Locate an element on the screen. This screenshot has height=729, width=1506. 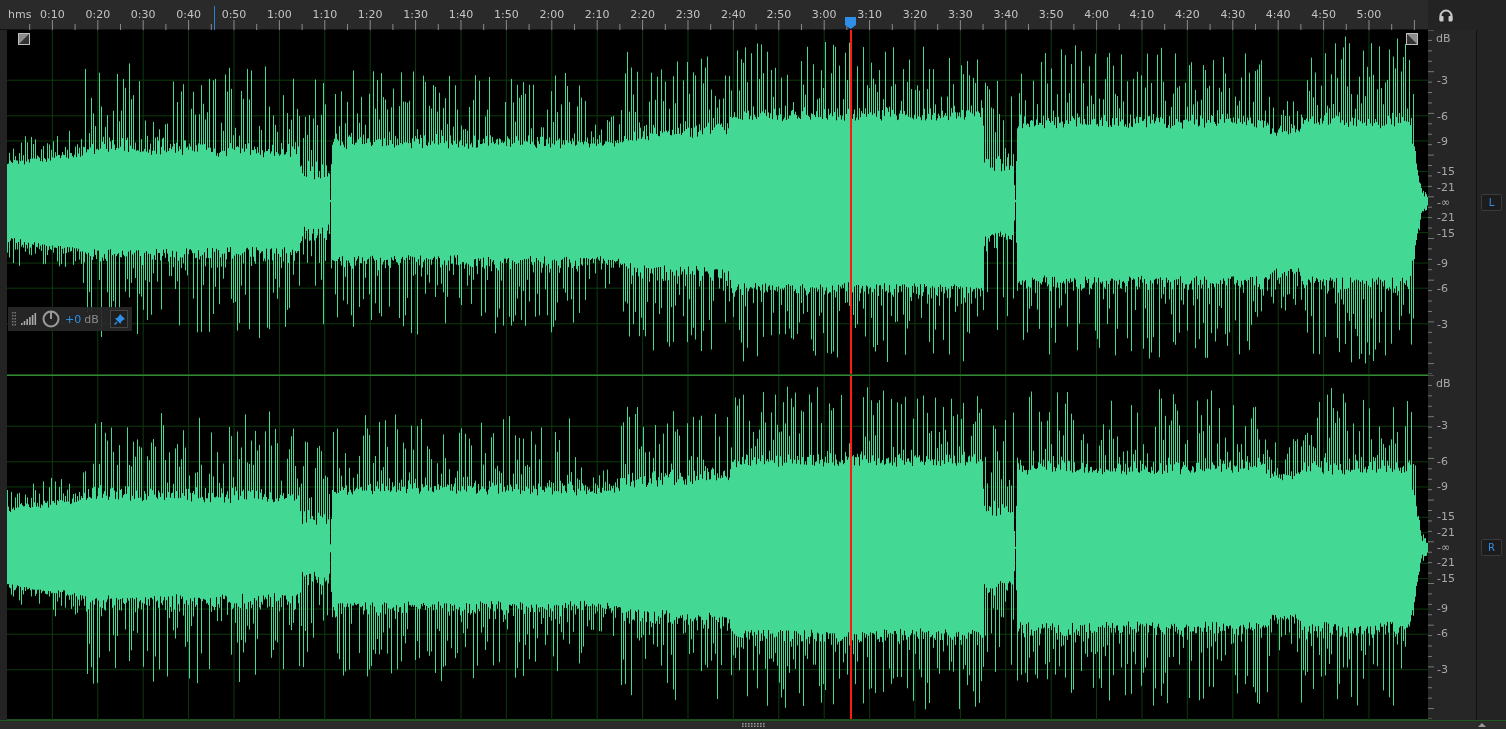
time-label: 0:30 is located at coordinates (143, 14).